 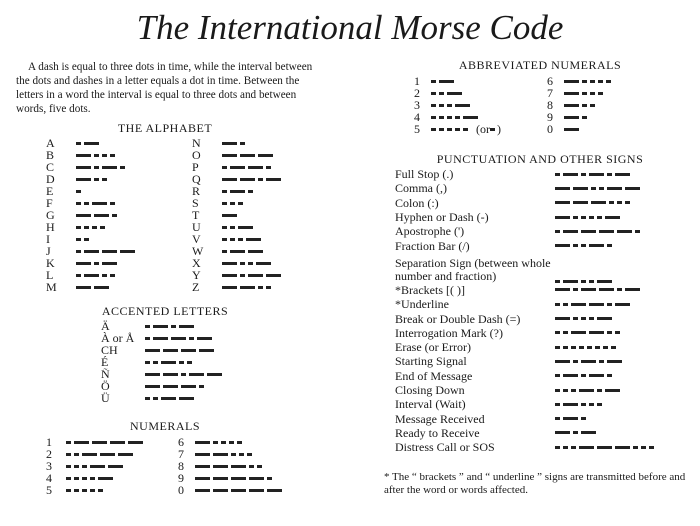 I want to click on code-row: E, so click(x=90, y=191).